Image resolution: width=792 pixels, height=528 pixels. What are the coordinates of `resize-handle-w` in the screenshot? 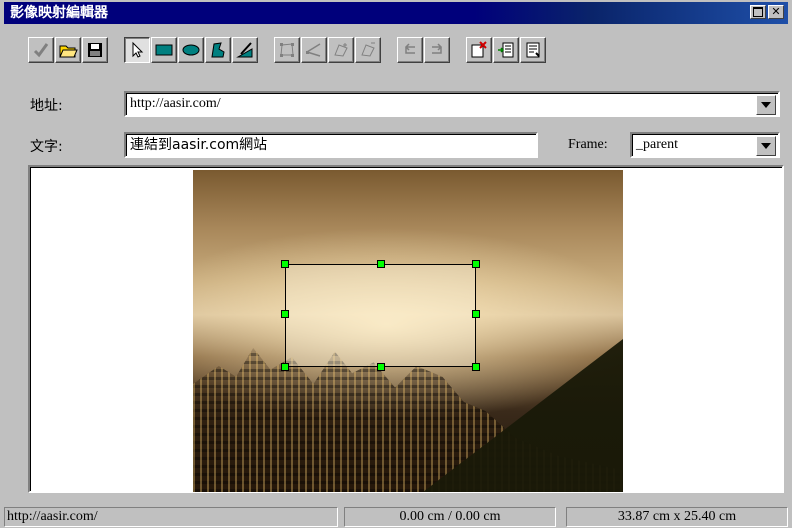 It's located at (285, 314).